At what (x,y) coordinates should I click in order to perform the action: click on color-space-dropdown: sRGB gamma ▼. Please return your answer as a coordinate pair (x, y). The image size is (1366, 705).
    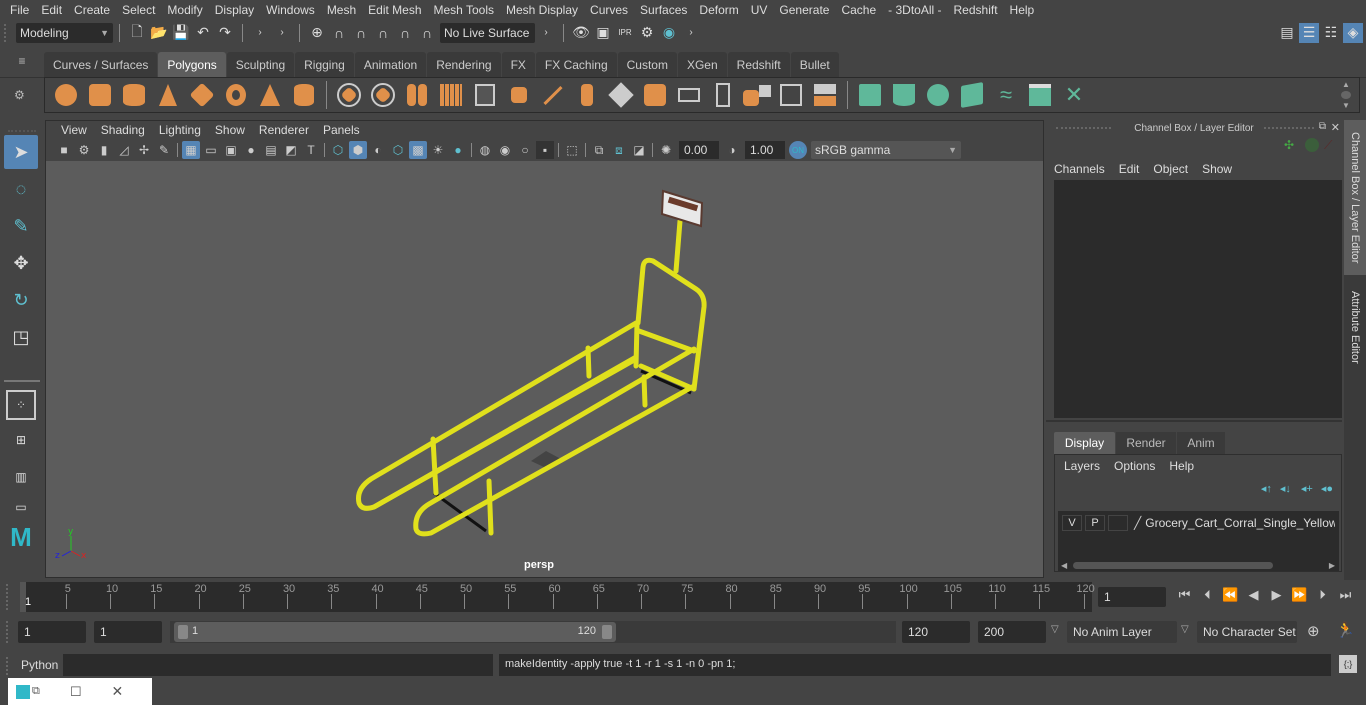
    Looking at the image, I should click on (886, 150).